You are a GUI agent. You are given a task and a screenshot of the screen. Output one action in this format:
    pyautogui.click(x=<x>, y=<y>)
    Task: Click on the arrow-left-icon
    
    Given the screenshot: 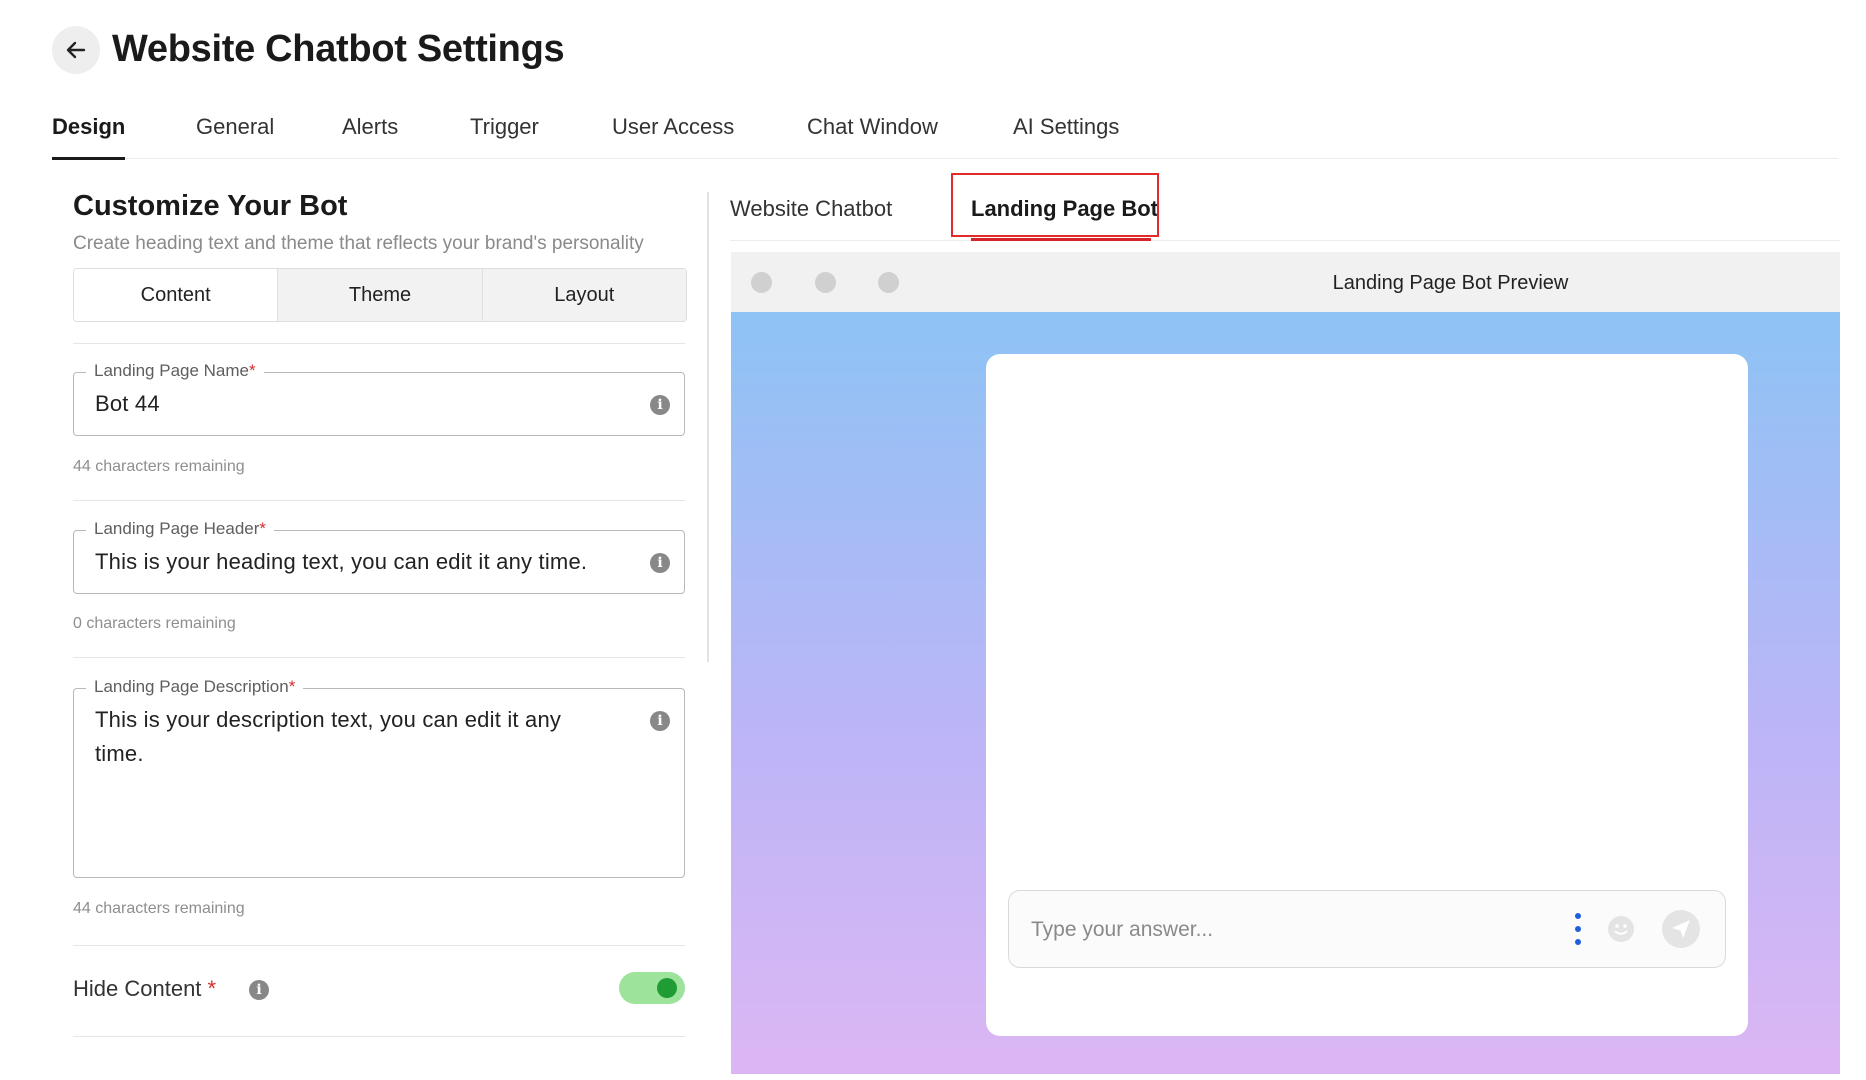 What is the action you would take?
    pyautogui.click(x=76, y=50)
    